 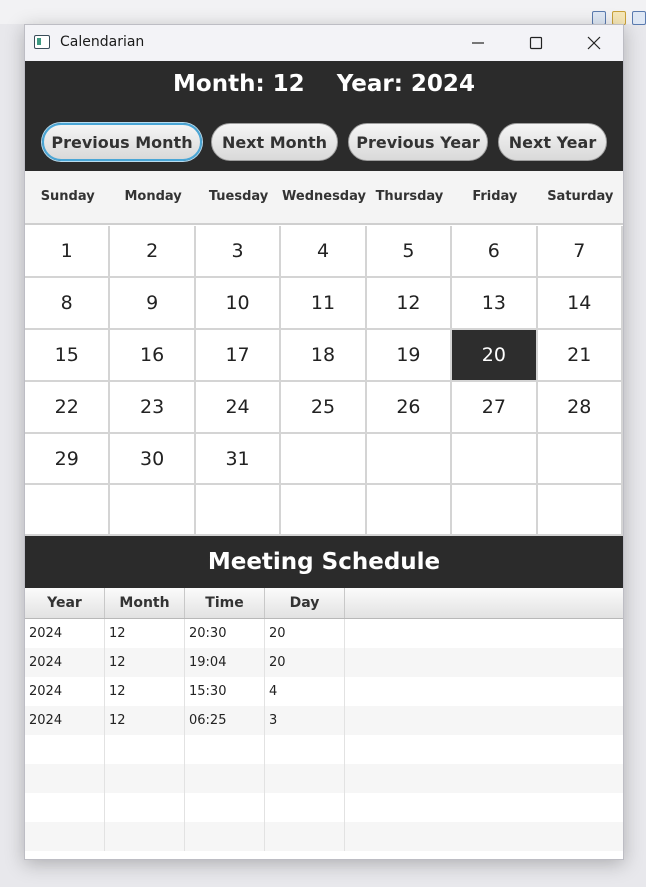 I want to click on calendar-day: 4, so click(x=324, y=252).